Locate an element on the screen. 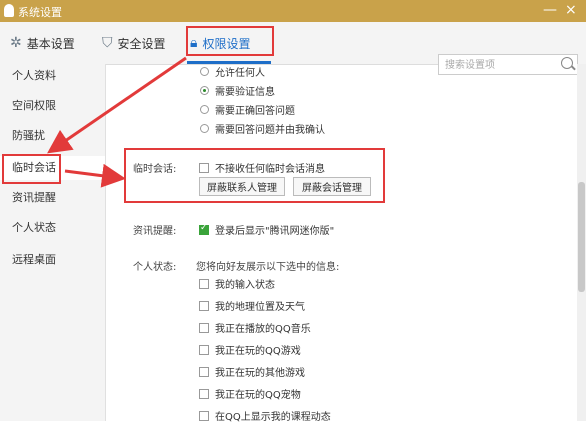 The height and width of the screenshot is (423, 586). sidebar-item-profile: 个人资料 is located at coordinates (52, 76).